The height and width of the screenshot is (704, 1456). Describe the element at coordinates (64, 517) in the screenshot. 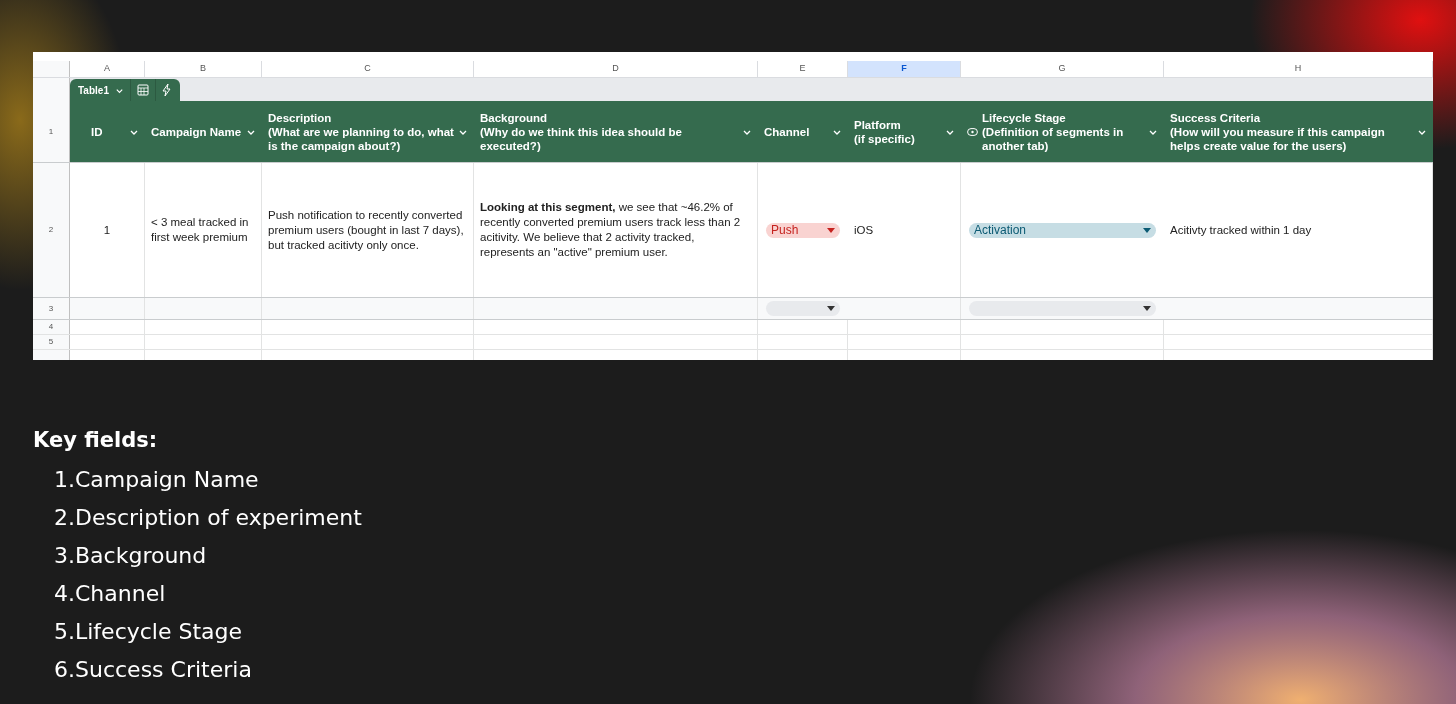

I see `list-number: 2.` at that location.